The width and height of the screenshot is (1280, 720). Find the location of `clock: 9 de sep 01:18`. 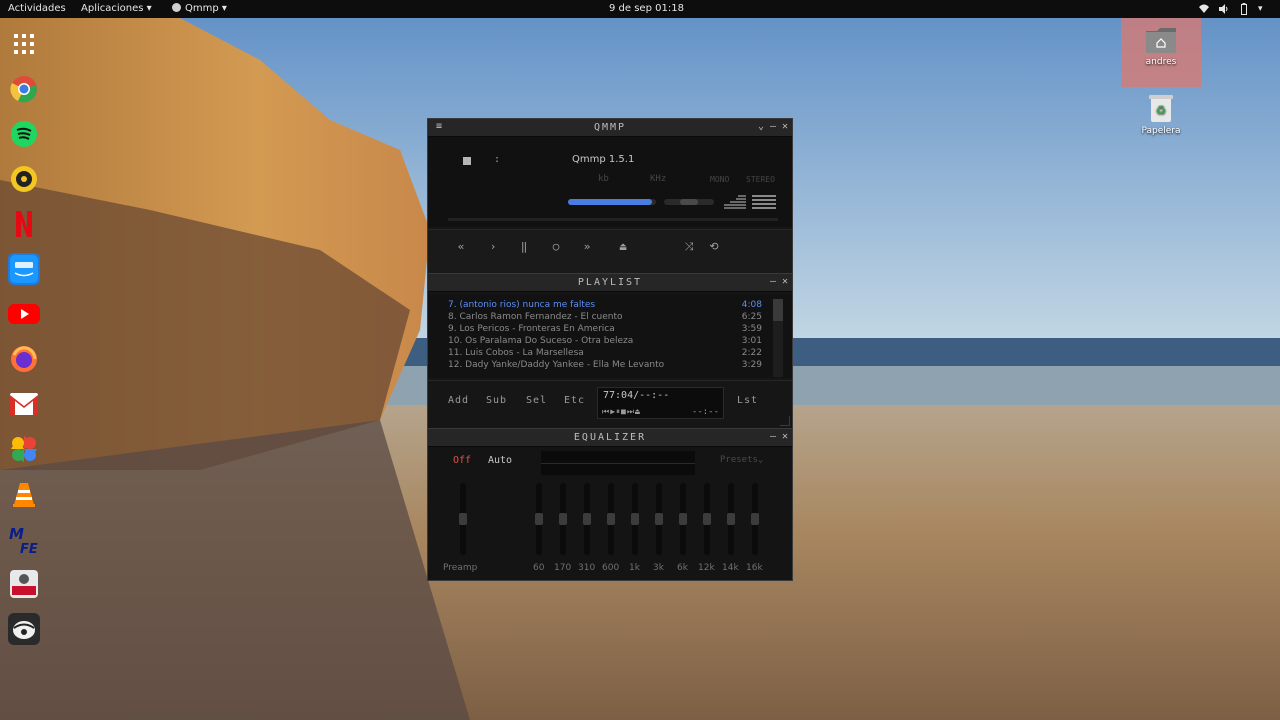

clock: 9 de sep 01:18 is located at coordinates (646, 9).